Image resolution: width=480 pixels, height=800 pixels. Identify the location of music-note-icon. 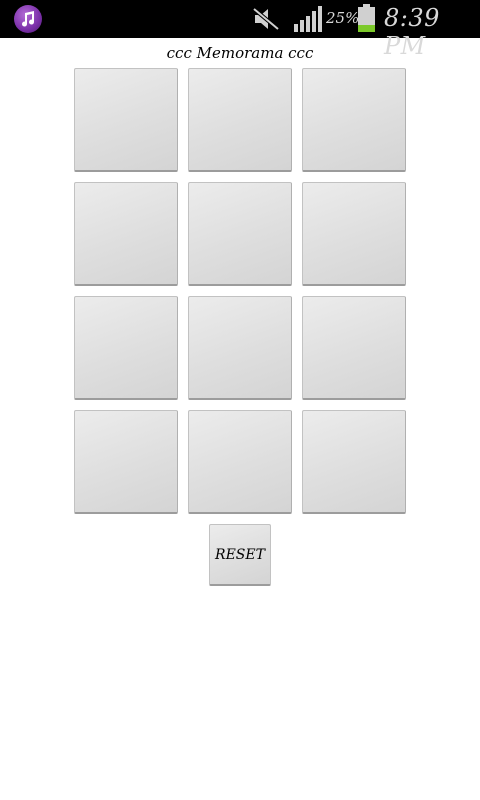
(28, 19).